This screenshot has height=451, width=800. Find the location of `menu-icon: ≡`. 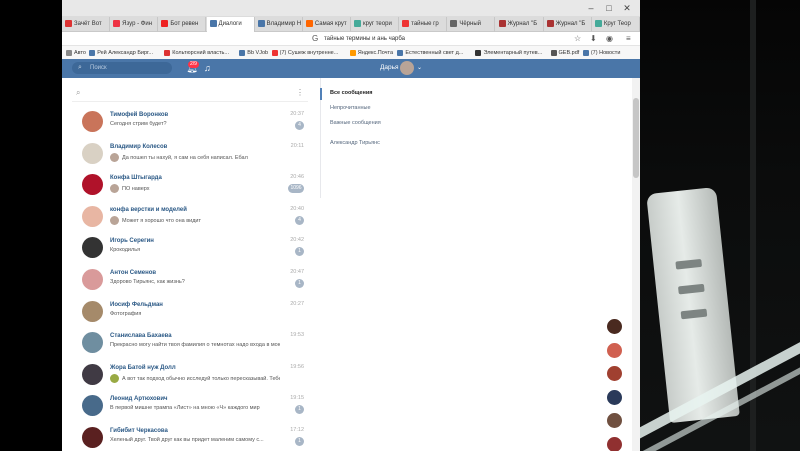

menu-icon: ≡ is located at coordinates (628, 39).